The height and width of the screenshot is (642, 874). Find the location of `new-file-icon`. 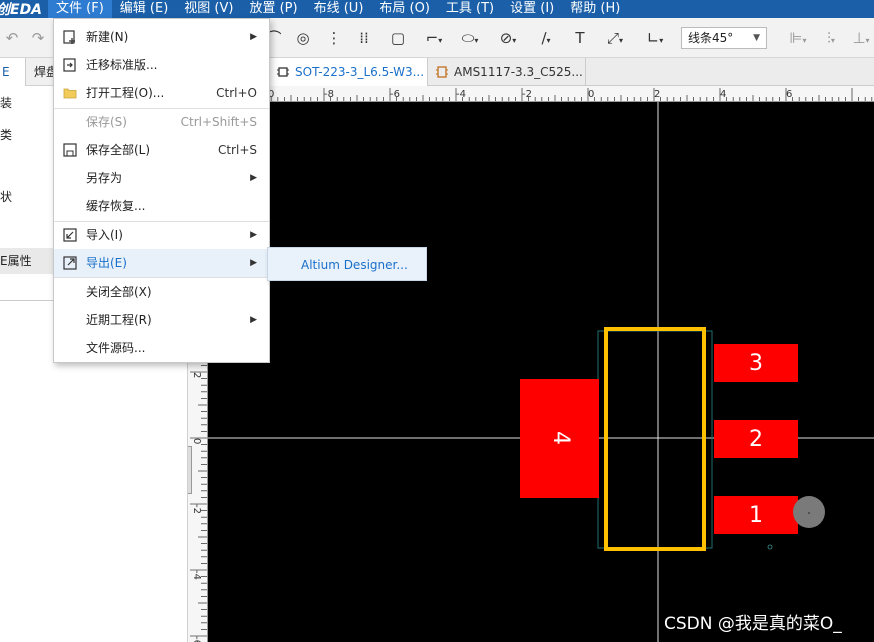

new-file-icon is located at coordinates (69, 37).